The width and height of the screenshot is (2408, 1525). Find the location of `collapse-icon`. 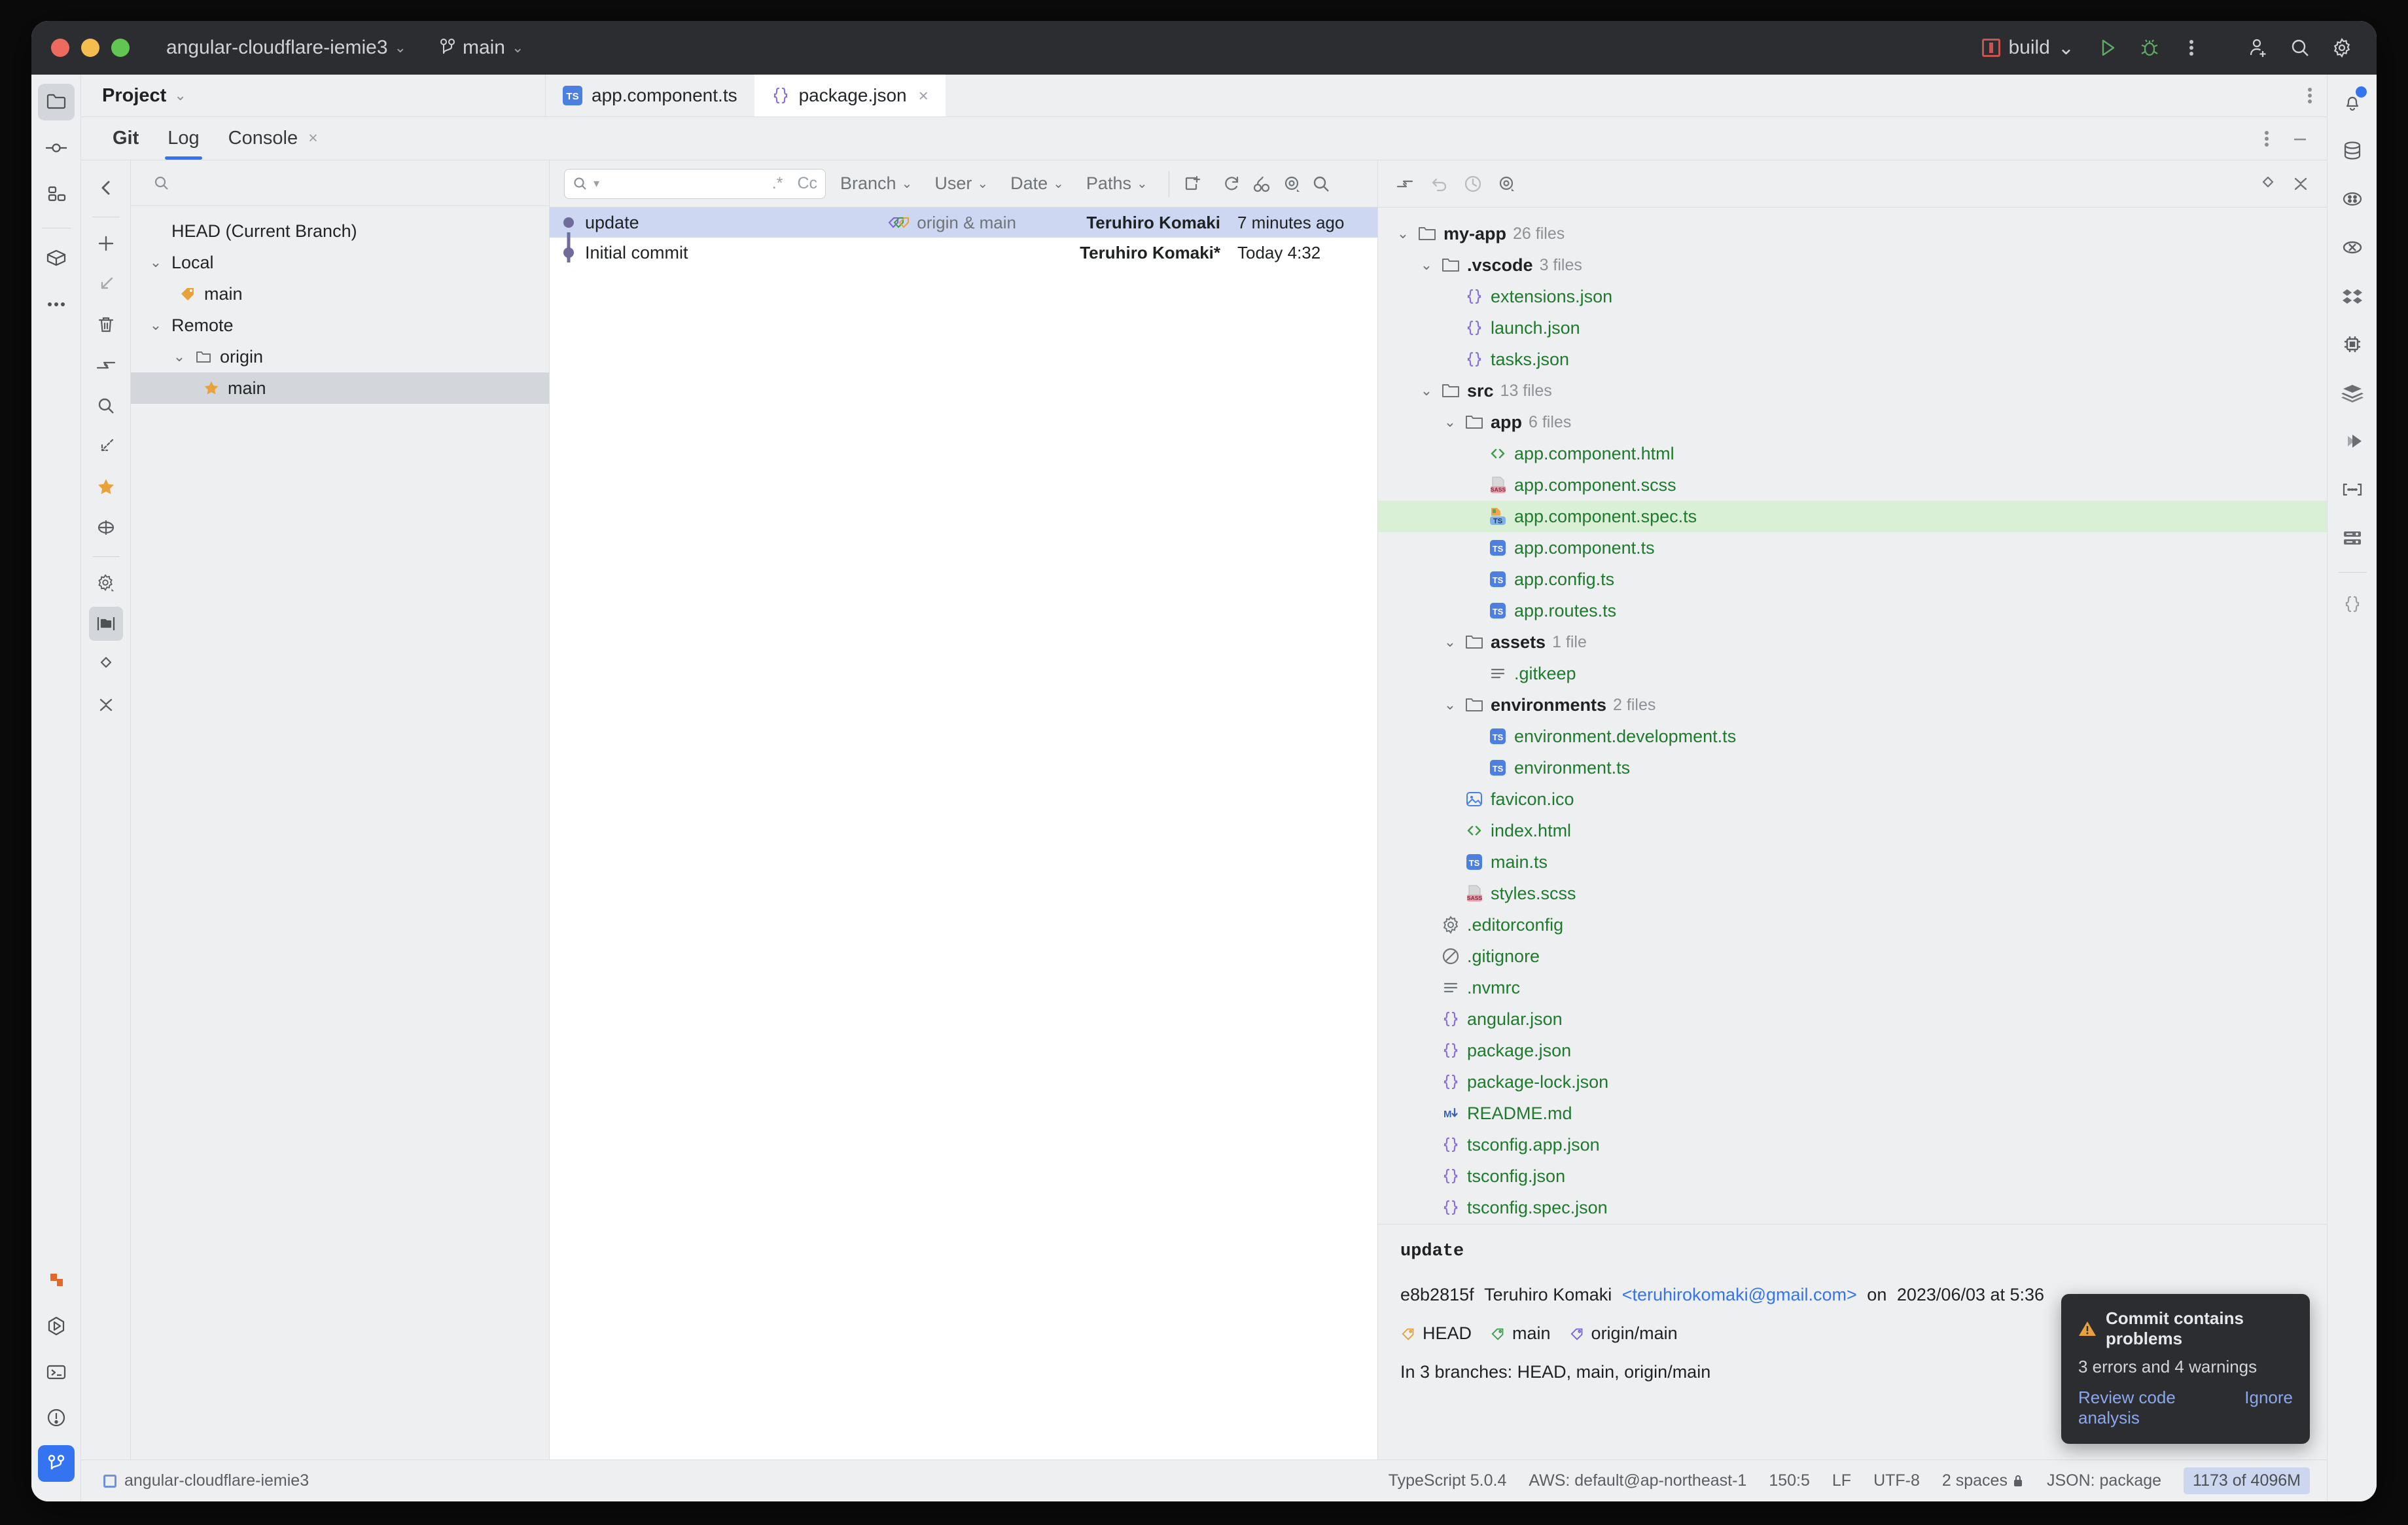

collapse-icon is located at coordinates (106, 705).